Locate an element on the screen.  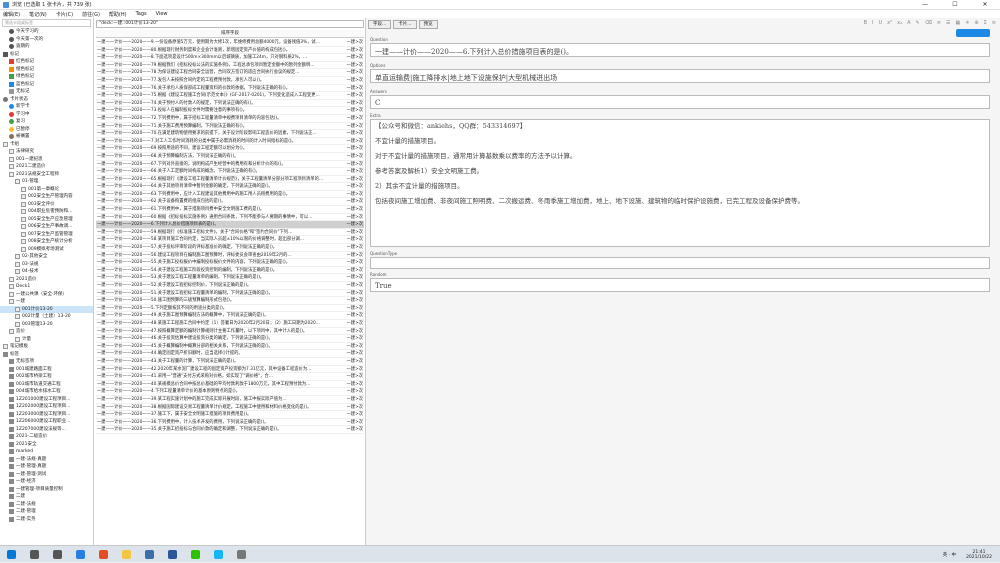
sidebar-item: 造价 is located at coordinates (46, 332).